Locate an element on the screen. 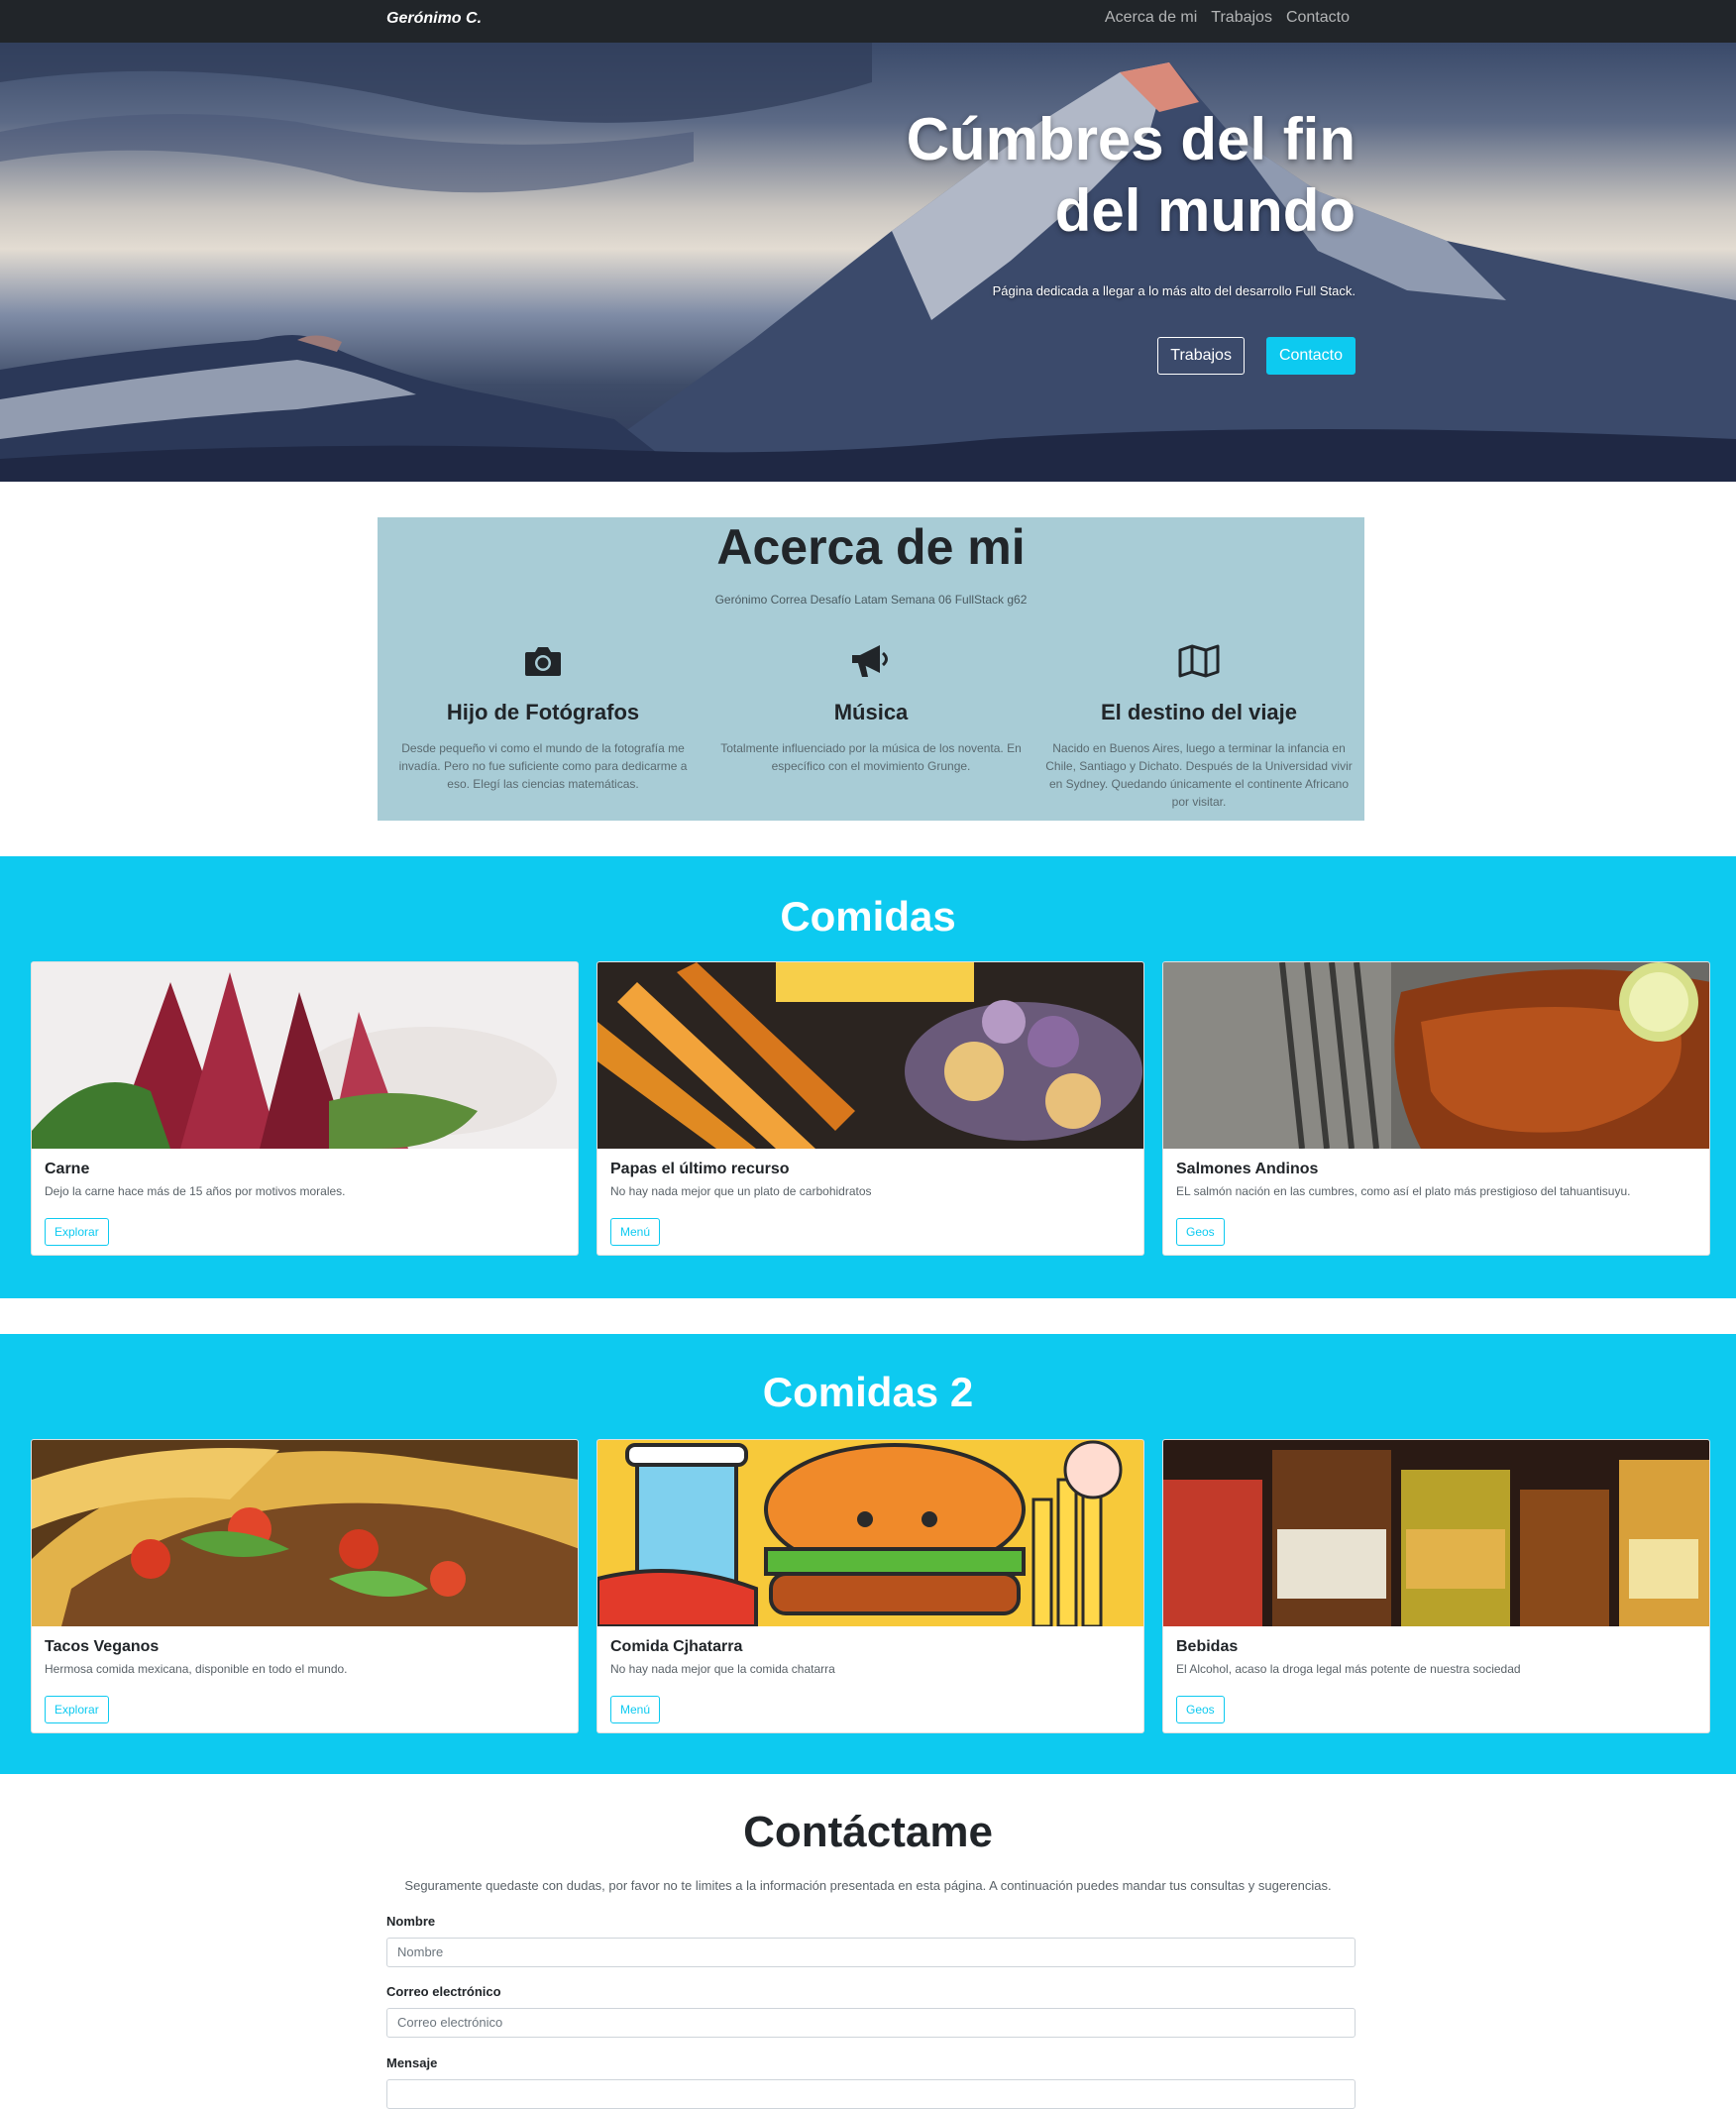 Image resolution: width=1736 pixels, height=2109 pixels. map-icon is located at coordinates (1199, 661).